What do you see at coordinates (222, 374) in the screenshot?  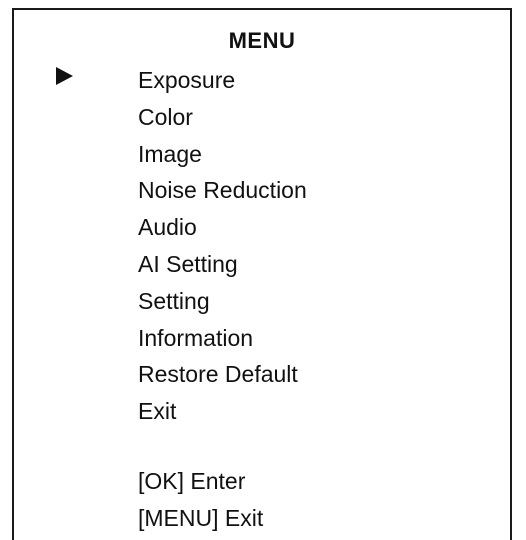 I see `menu-item-restore-default: Restore Default` at bounding box center [222, 374].